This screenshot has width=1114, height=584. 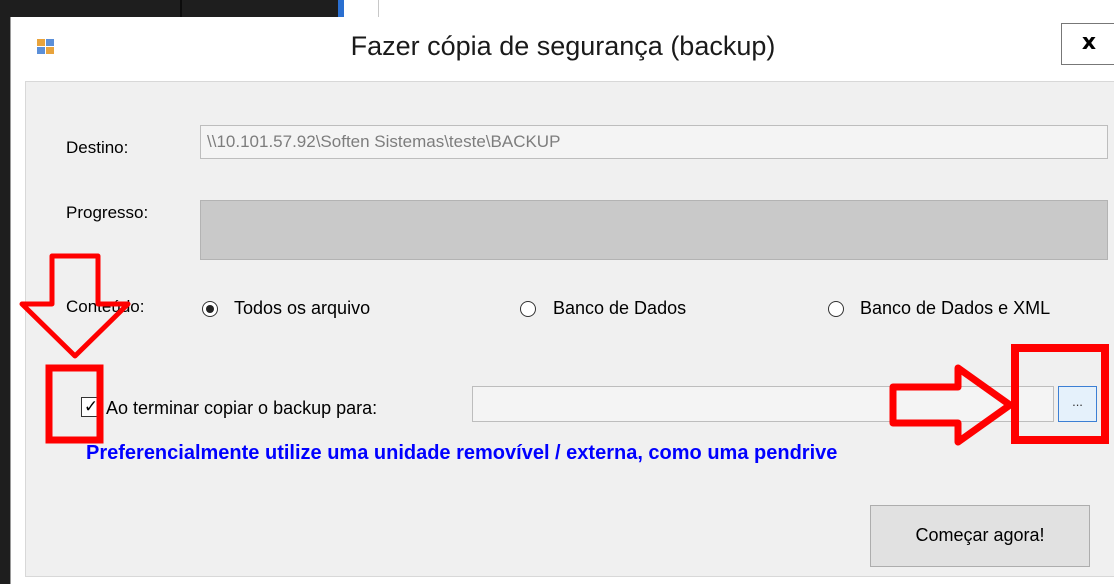 What do you see at coordinates (74, 404) in the screenshot?
I see `checkbox-highlight-annotation` at bounding box center [74, 404].